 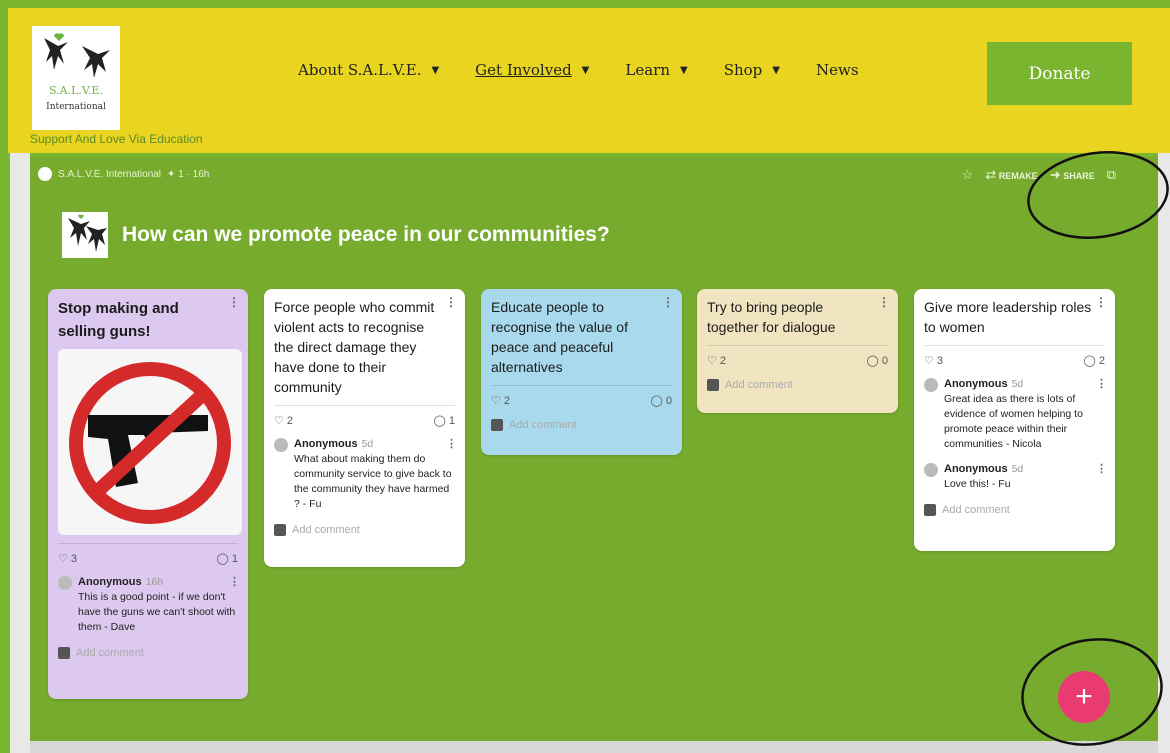 I want to click on nav-get-involved: Get Involved ▼, so click(x=532, y=70).